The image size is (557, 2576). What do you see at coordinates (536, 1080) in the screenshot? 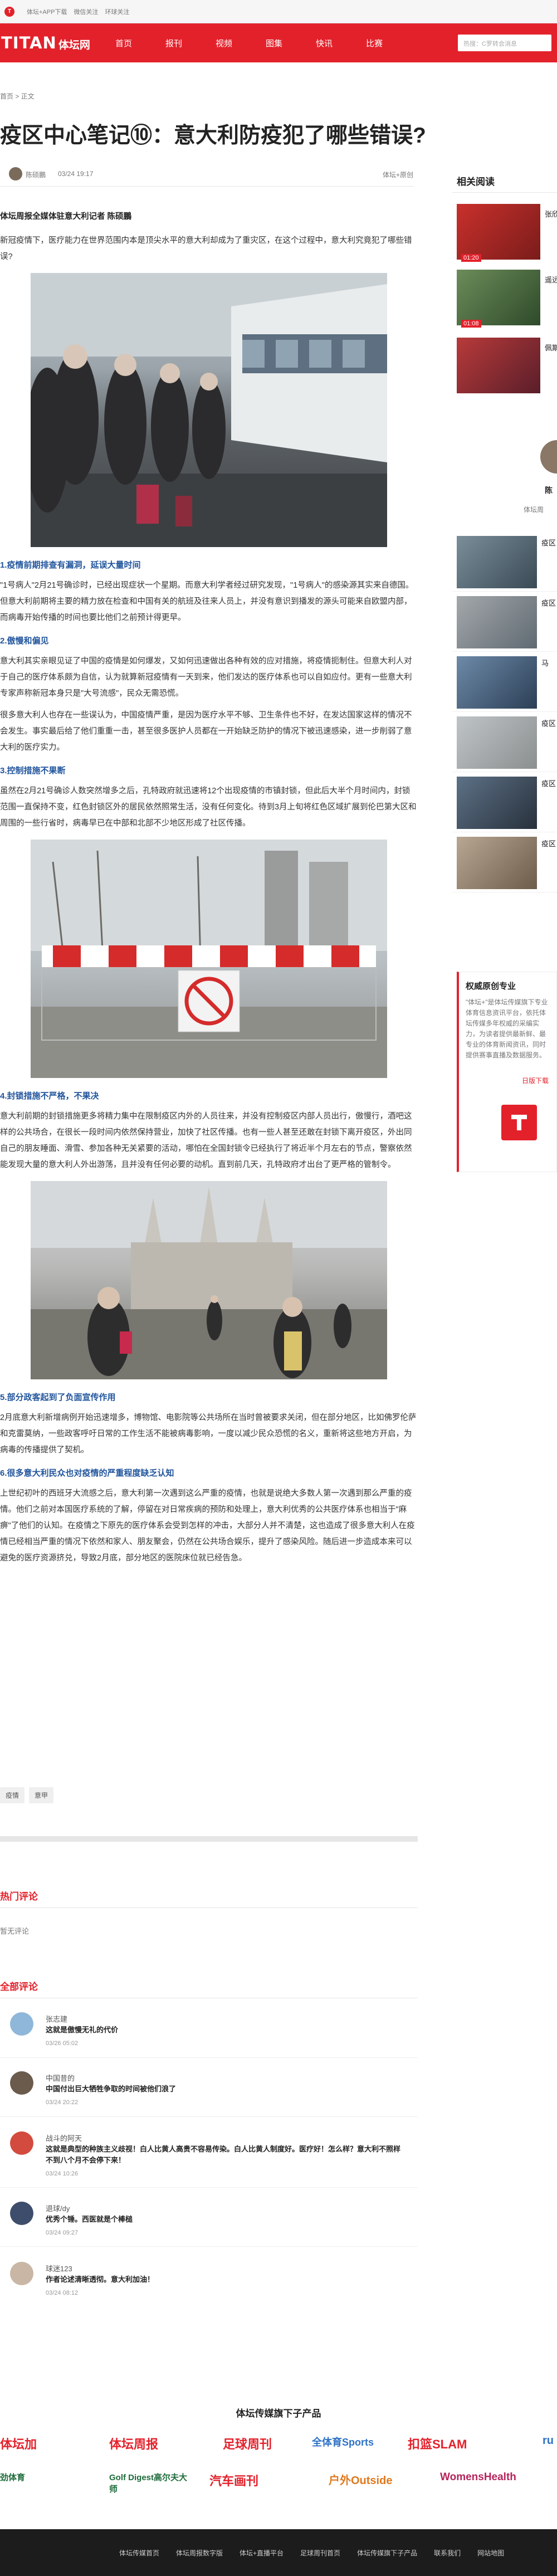
I see `promo-download-link: 日版下载` at bounding box center [536, 1080].